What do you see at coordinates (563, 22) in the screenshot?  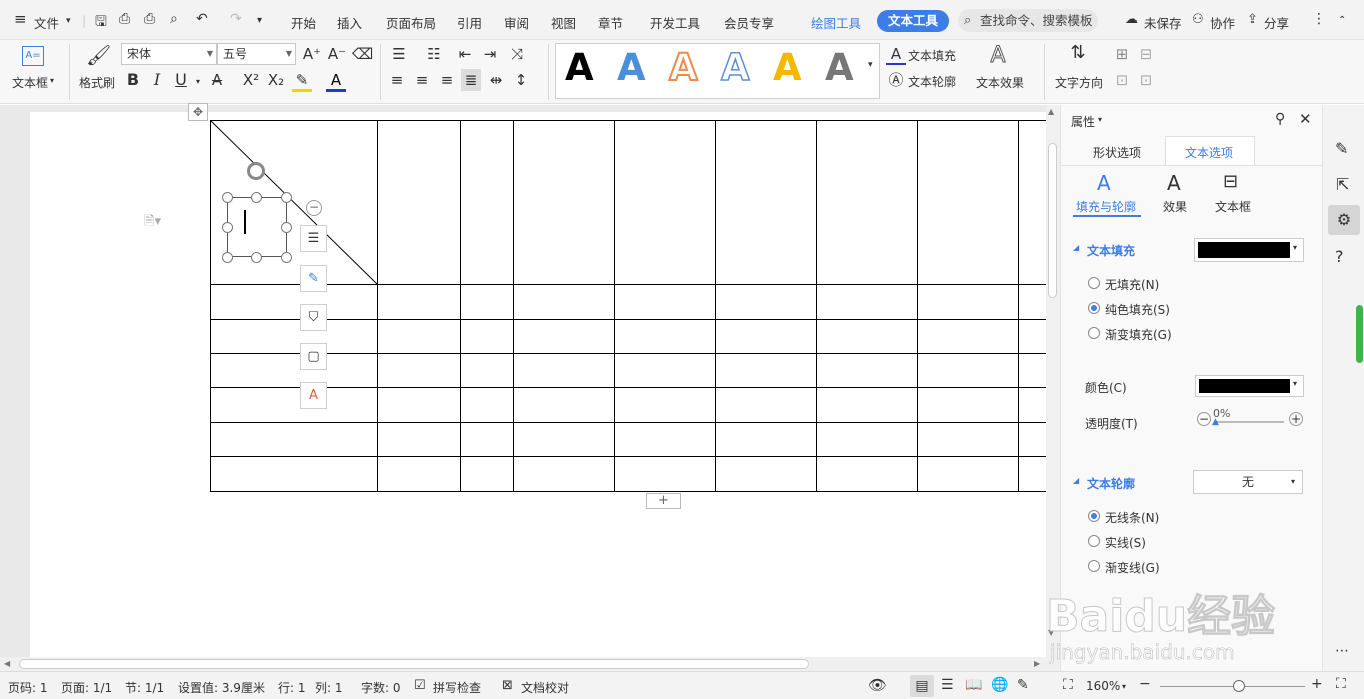 I see `tab-view: 视图` at bounding box center [563, 22].